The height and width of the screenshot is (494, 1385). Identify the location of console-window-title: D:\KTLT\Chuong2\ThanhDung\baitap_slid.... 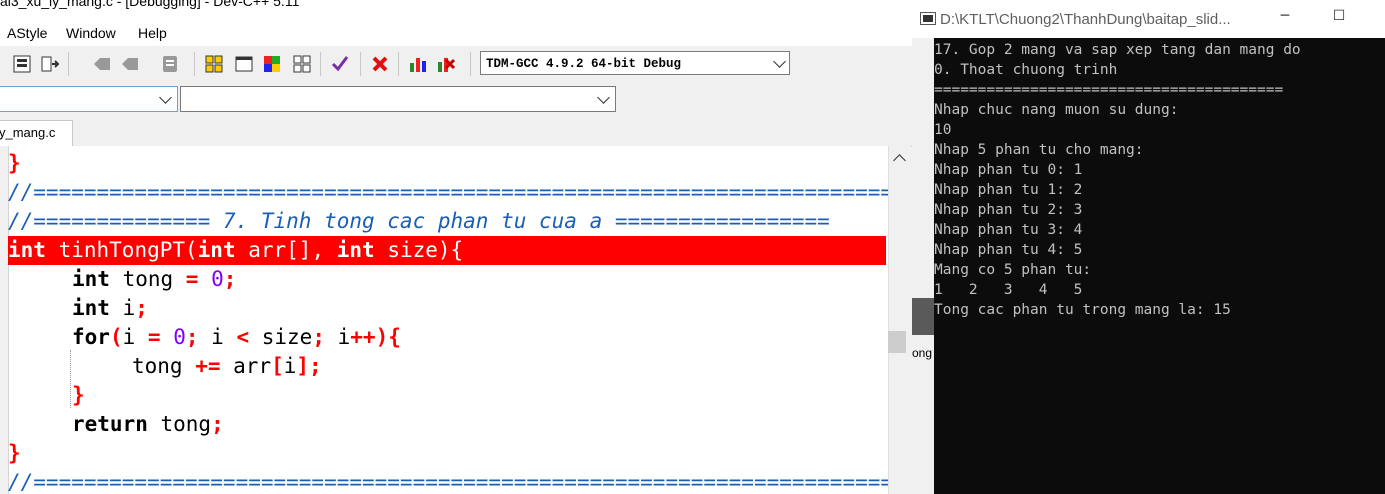
(1085, 19).